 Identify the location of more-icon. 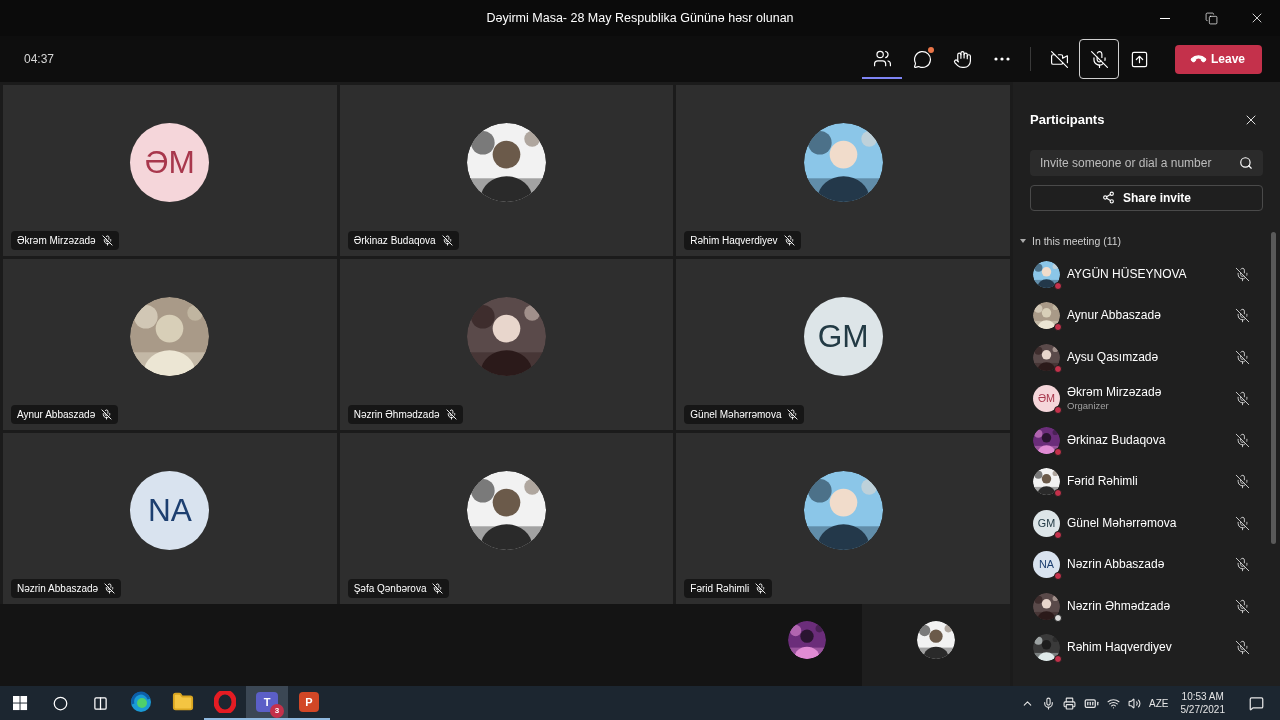
(1002, 59).